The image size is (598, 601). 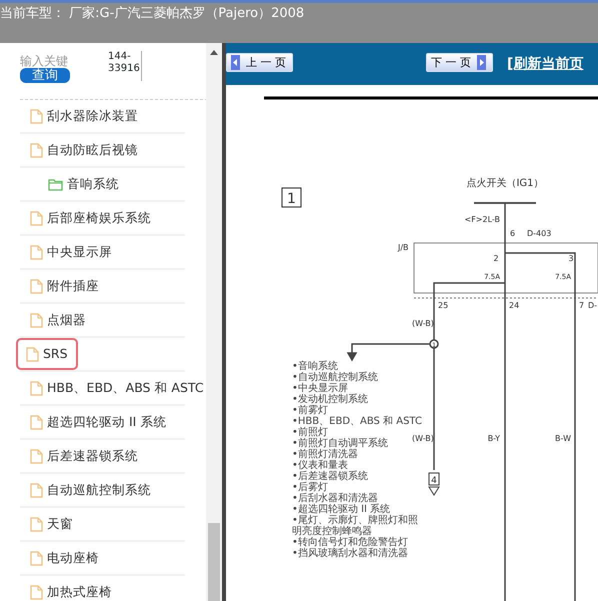 I want to click on diagram-label: D-, so click(x=593, y=305).